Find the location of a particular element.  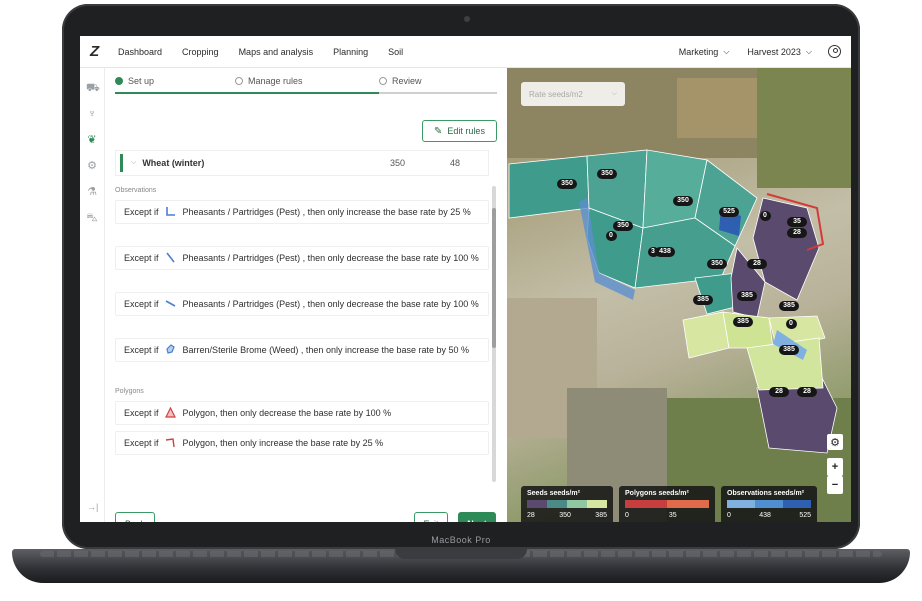

polygon-line-icon is located at coordinates (170, 443).